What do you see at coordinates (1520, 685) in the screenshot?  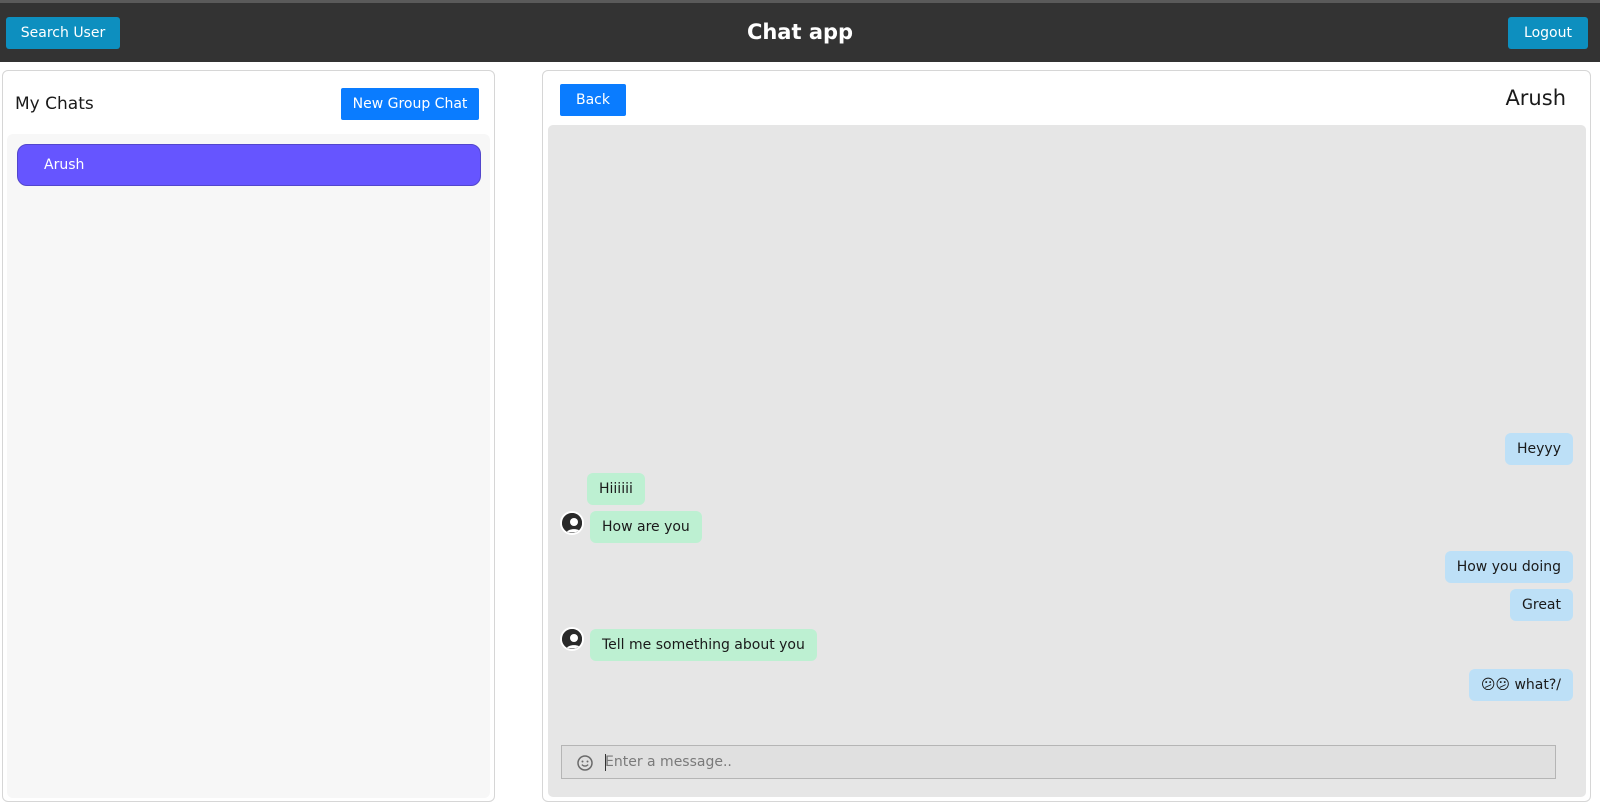 I see `message-bubble-sent: 😕😕 what?/` at bounding box center [1520, 685].